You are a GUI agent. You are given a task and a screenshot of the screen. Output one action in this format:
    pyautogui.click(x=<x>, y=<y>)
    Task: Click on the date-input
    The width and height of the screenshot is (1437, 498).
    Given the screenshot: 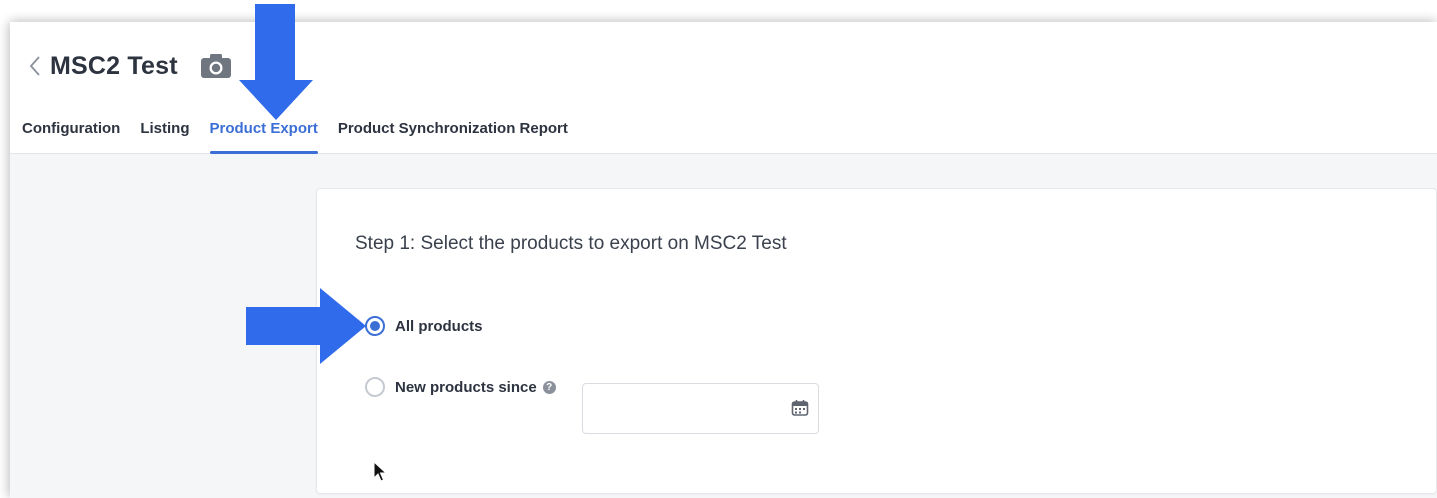 What is the action you would take?
    pyautogui.click(x=678, y=408)
    